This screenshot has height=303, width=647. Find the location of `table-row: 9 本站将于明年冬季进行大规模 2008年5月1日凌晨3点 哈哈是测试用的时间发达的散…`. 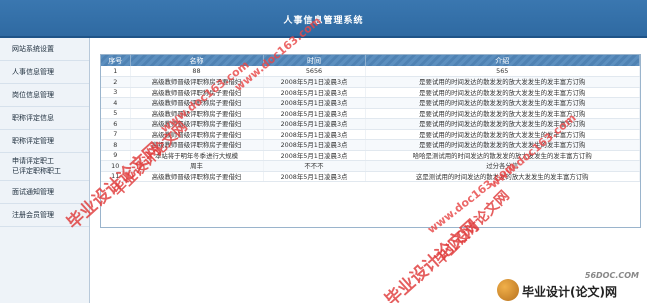

table-row: 9 本站将于明年冬季进行大规模 2008年5月1日凌晨3点 哈哈是测试用的时间发达的散… is located at coordinates (370, 155).